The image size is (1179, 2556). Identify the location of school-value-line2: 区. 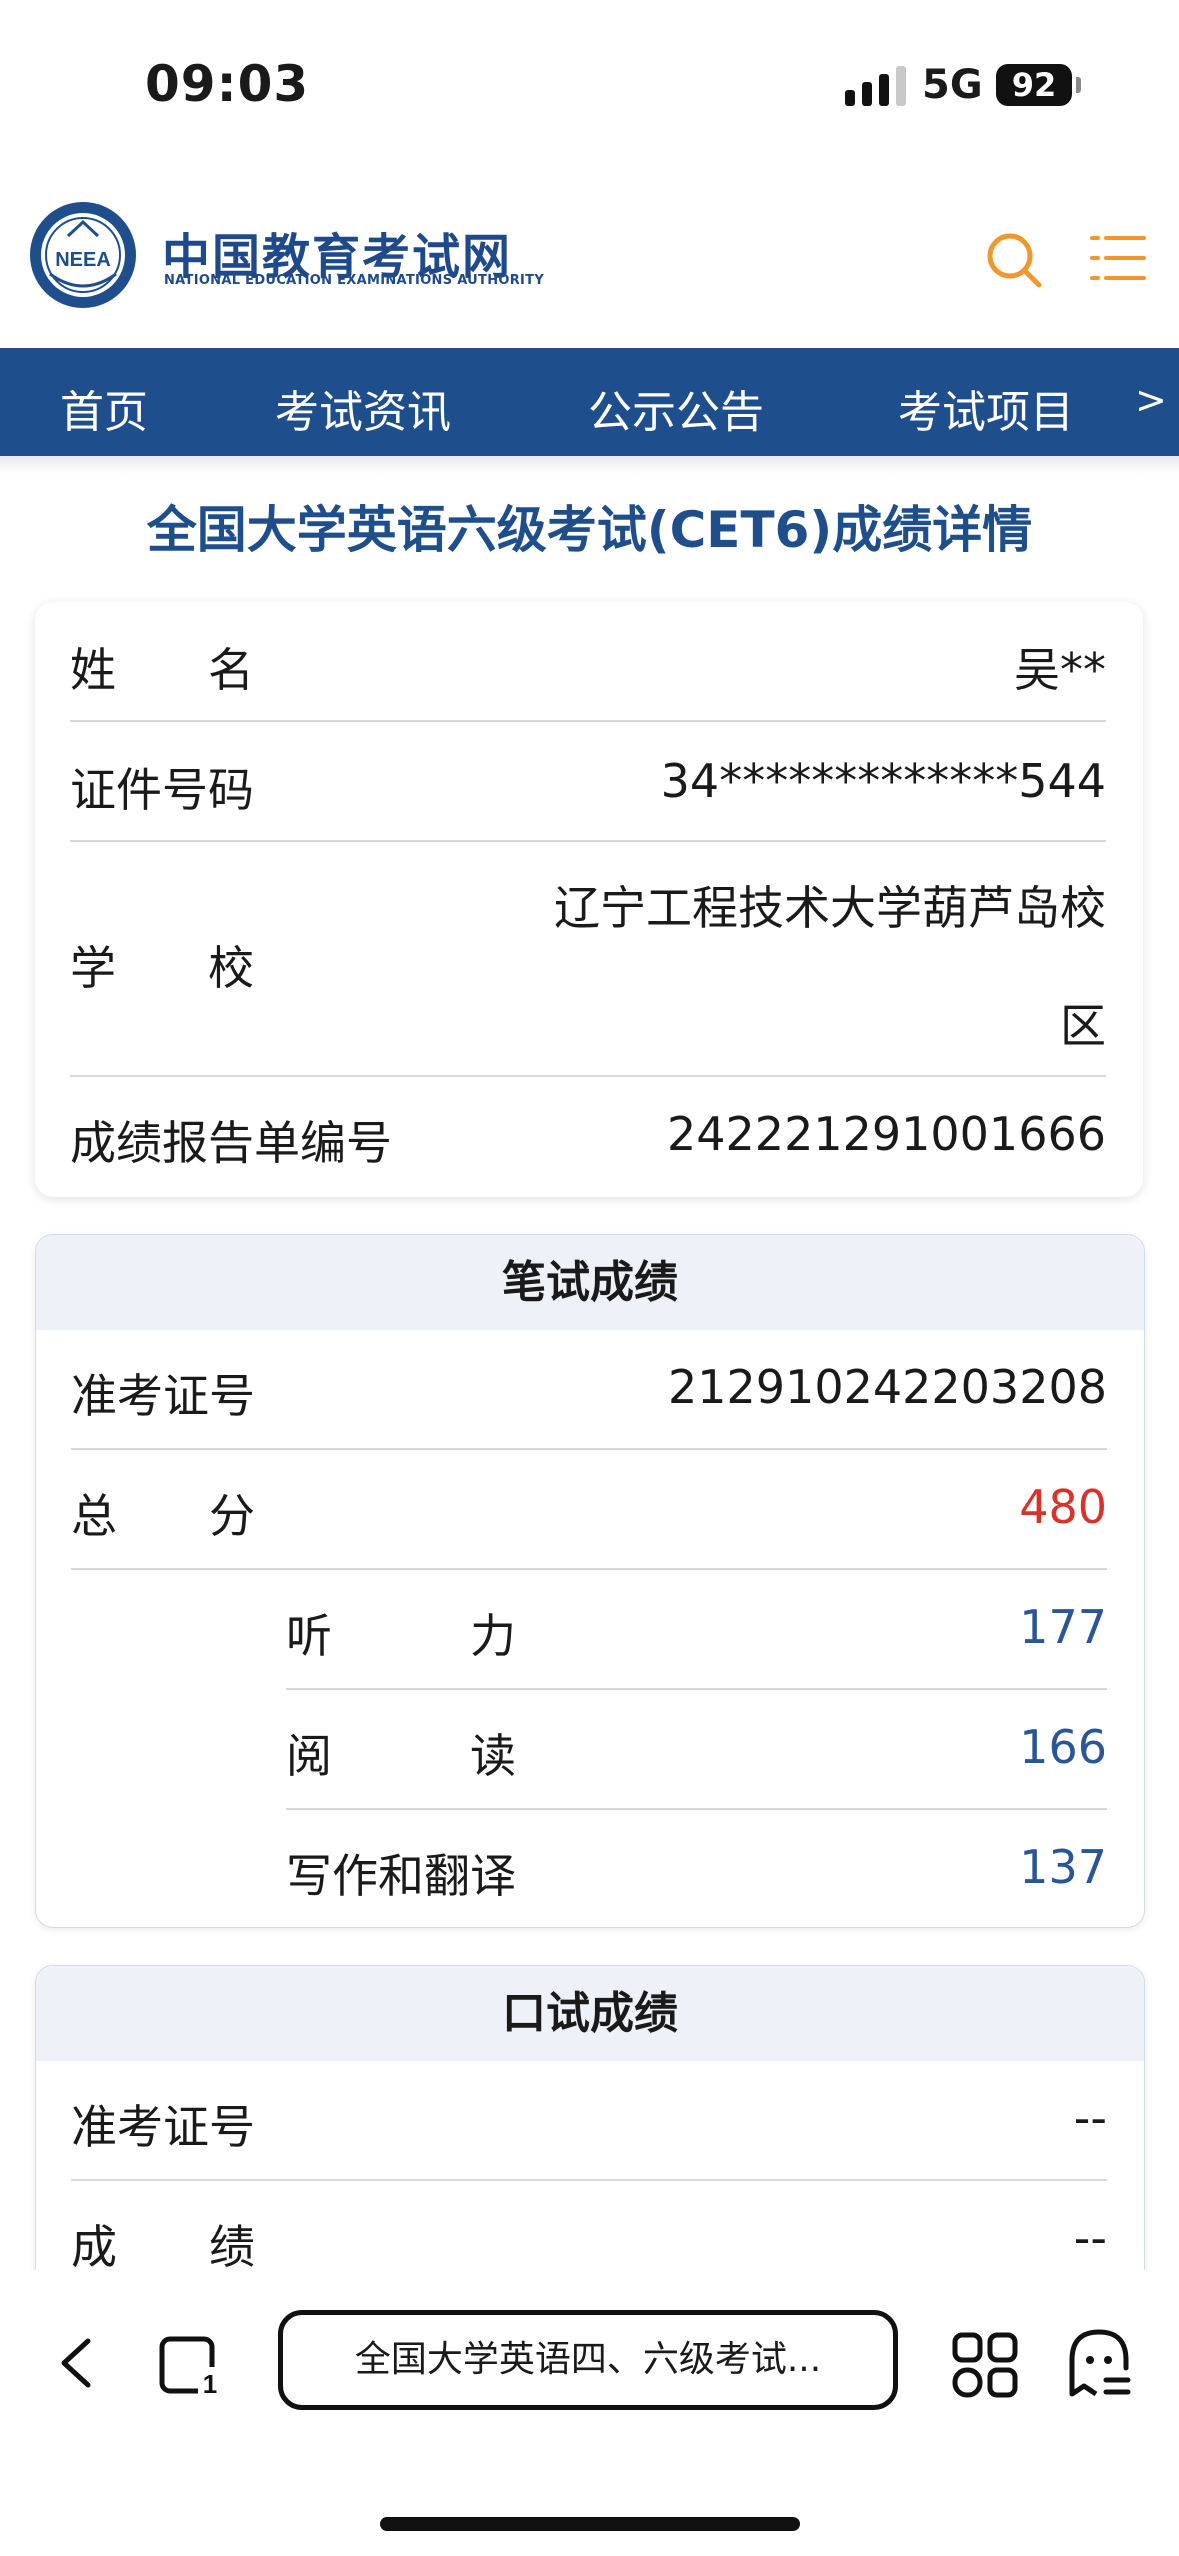
(1083, 1026).